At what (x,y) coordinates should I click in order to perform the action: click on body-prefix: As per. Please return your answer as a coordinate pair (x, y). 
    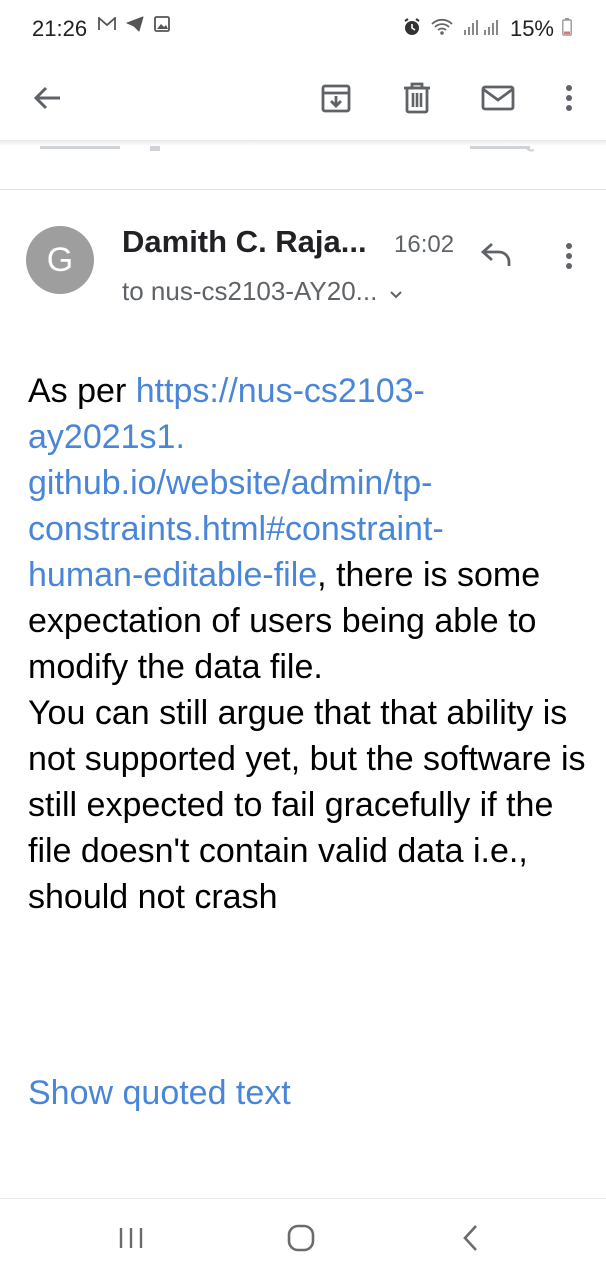
    Looking at the image, I should click on (82, 391).